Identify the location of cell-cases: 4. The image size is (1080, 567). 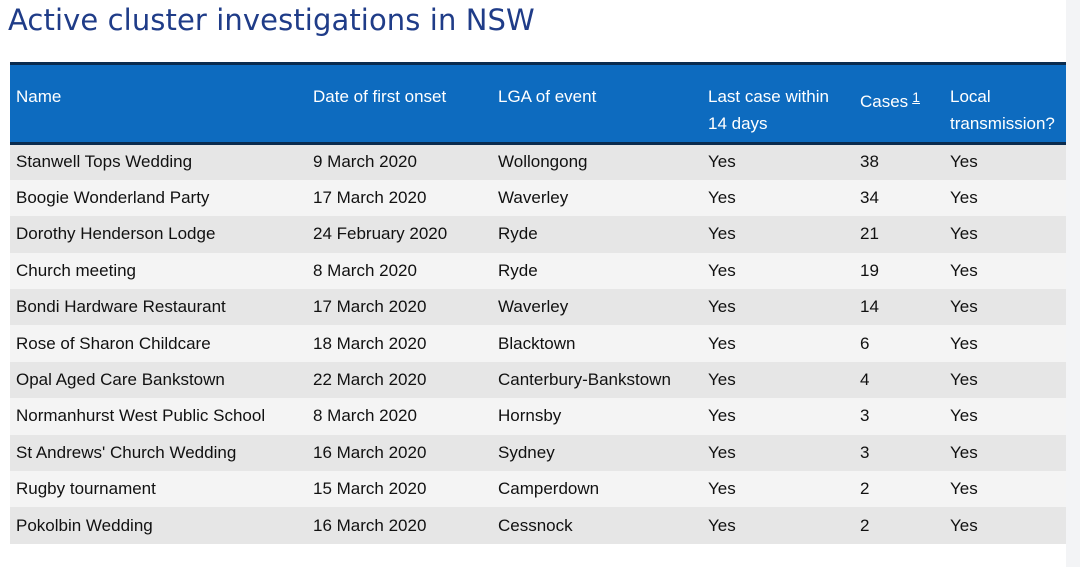
(865, 380).